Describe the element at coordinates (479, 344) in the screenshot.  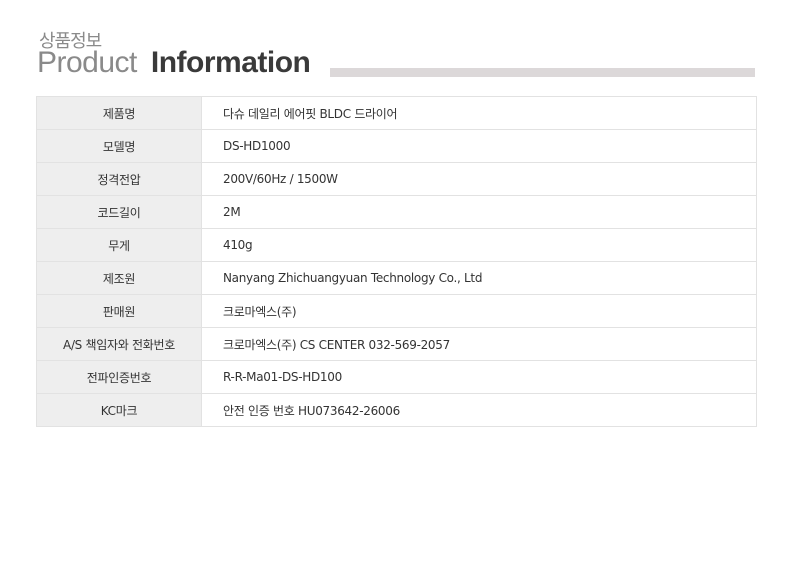
I see `row-value: 크로마엑스(주) CS CENTER 032-569-2057` at that location.